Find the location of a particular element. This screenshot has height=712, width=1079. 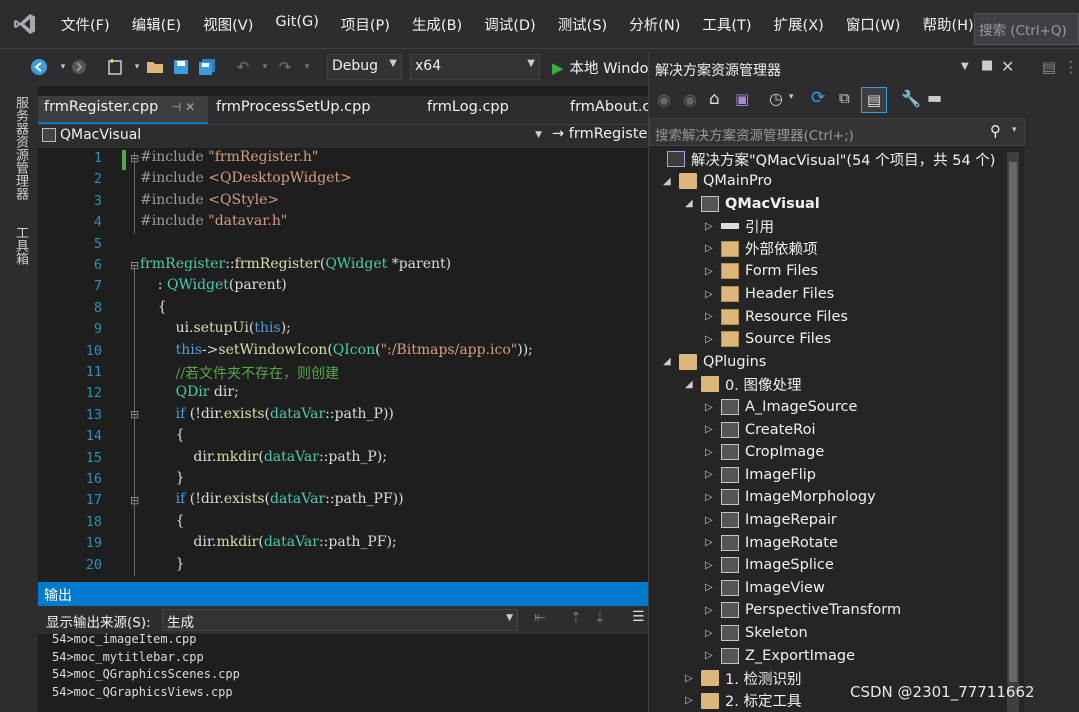

menu-item: 项目(P) is located at coordinates (365, 24).